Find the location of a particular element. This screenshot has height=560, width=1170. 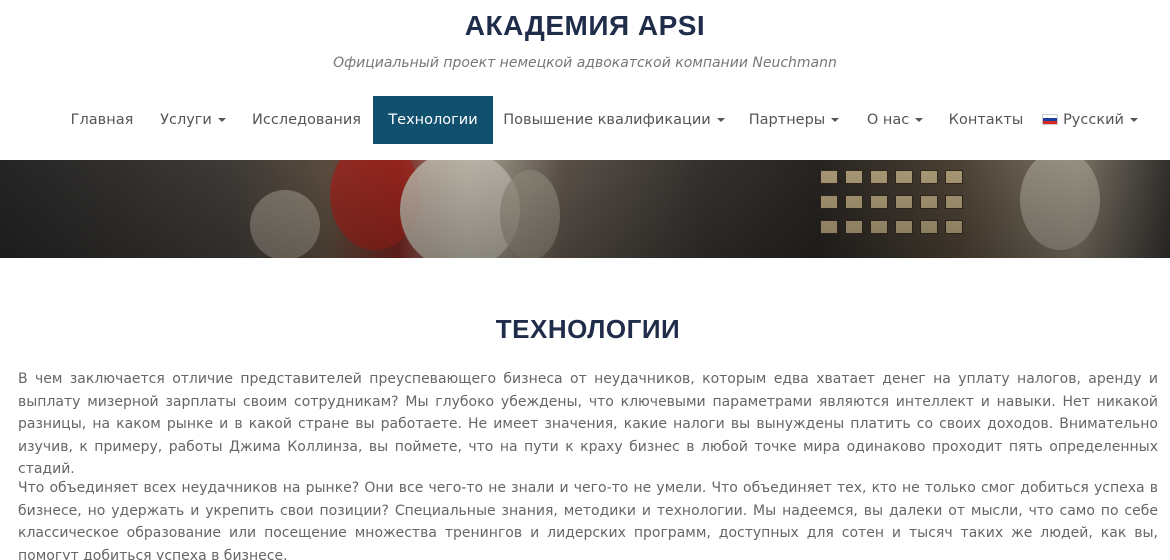

nav-item-about: О нас is located at coordinates (895, 120).